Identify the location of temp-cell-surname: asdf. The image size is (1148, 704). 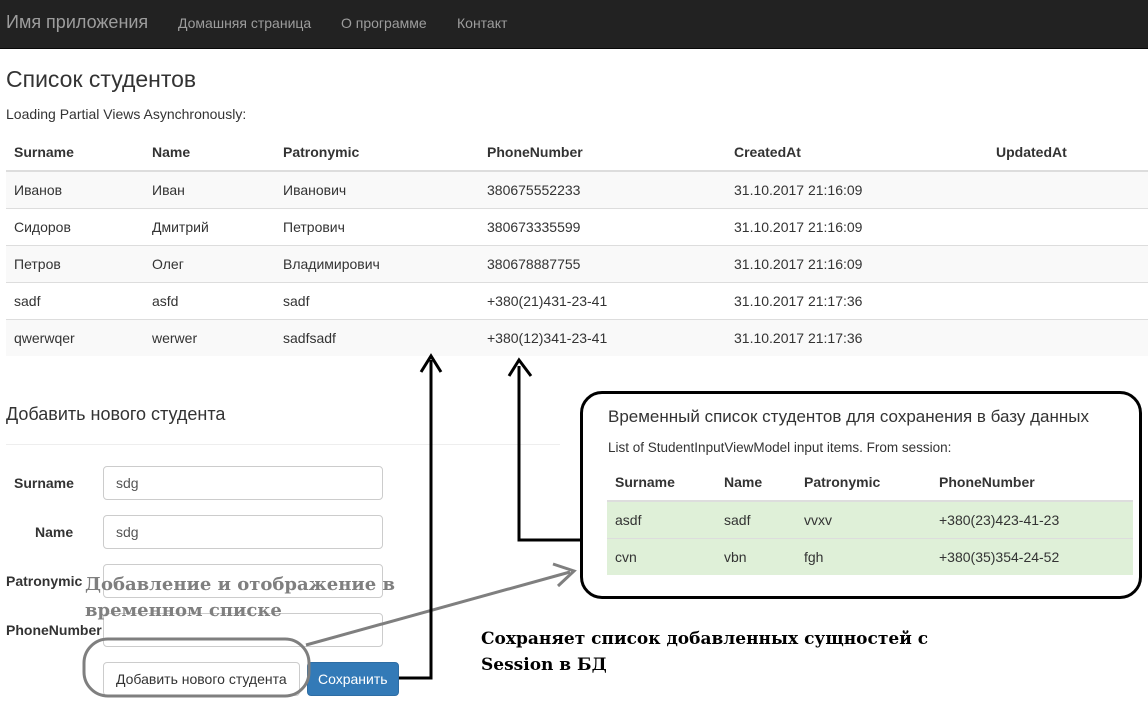
(661, 519).